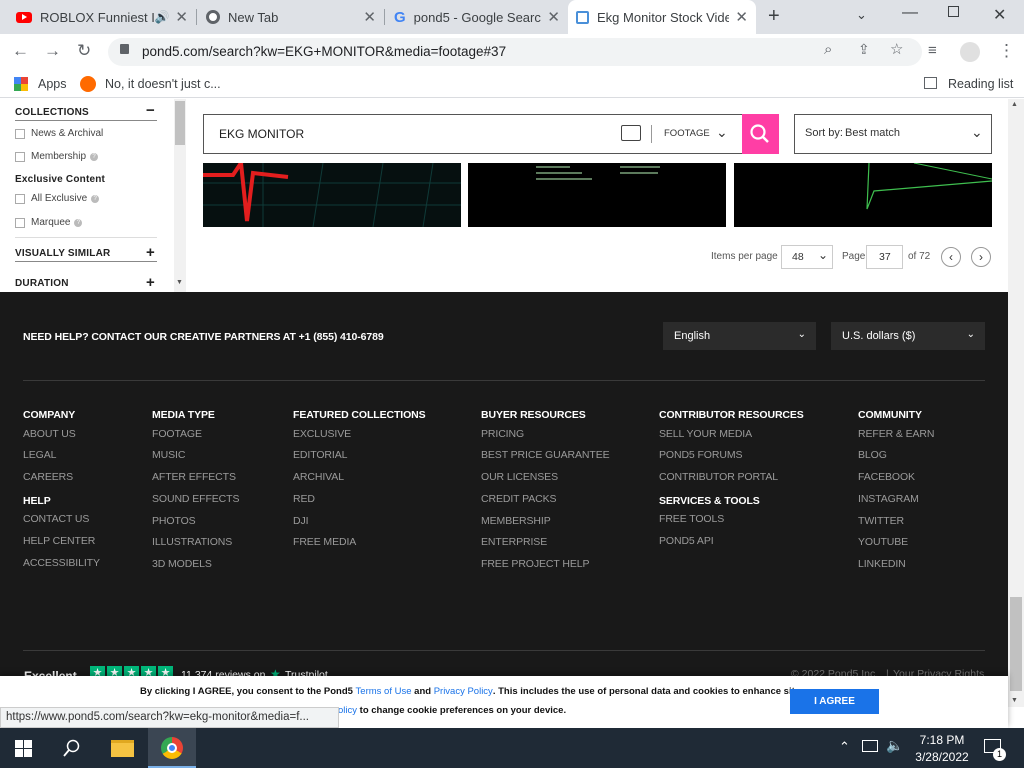 This screenshot has height=768, width=1024. I want to click on media-type-select: FOOTAGE, so click(687, 133).